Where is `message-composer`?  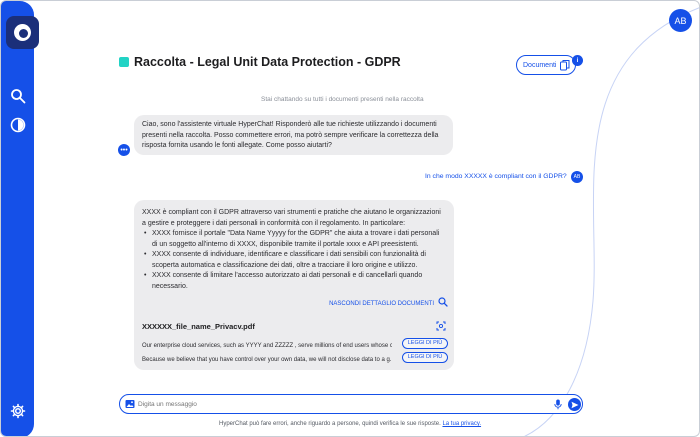
message-composer is located at coordinates (351, 404).